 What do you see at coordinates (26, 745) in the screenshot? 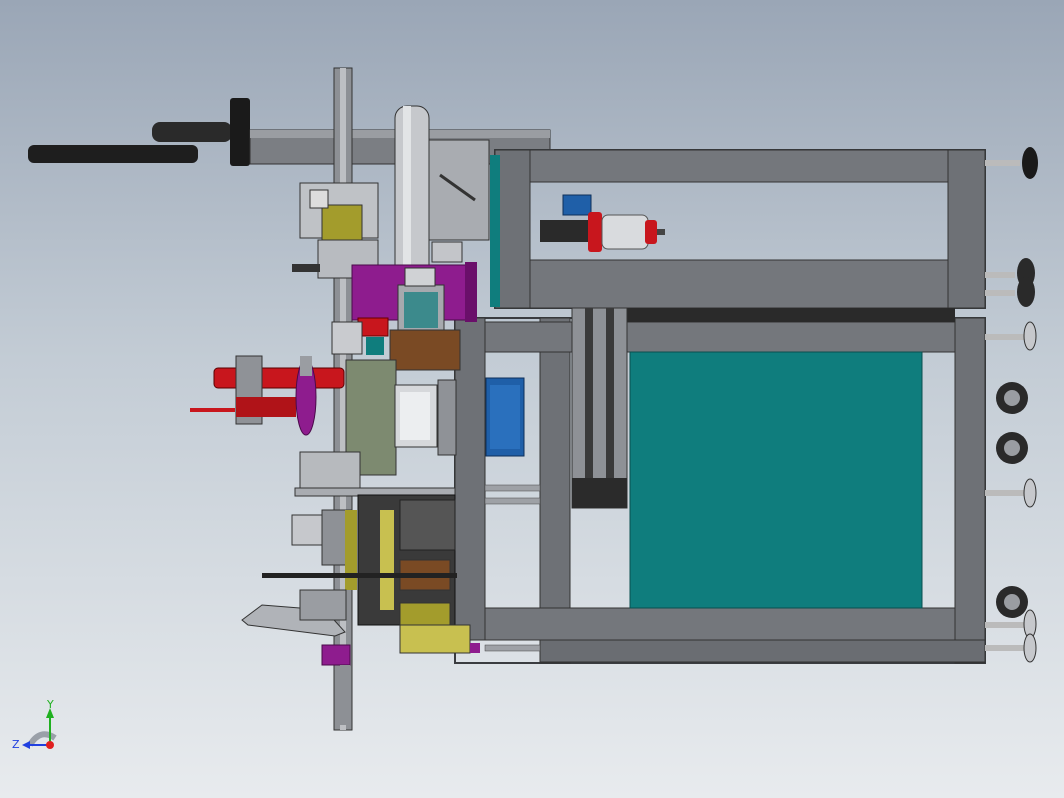
I see `z-axis-arrow` at bounding box center [26, 745].